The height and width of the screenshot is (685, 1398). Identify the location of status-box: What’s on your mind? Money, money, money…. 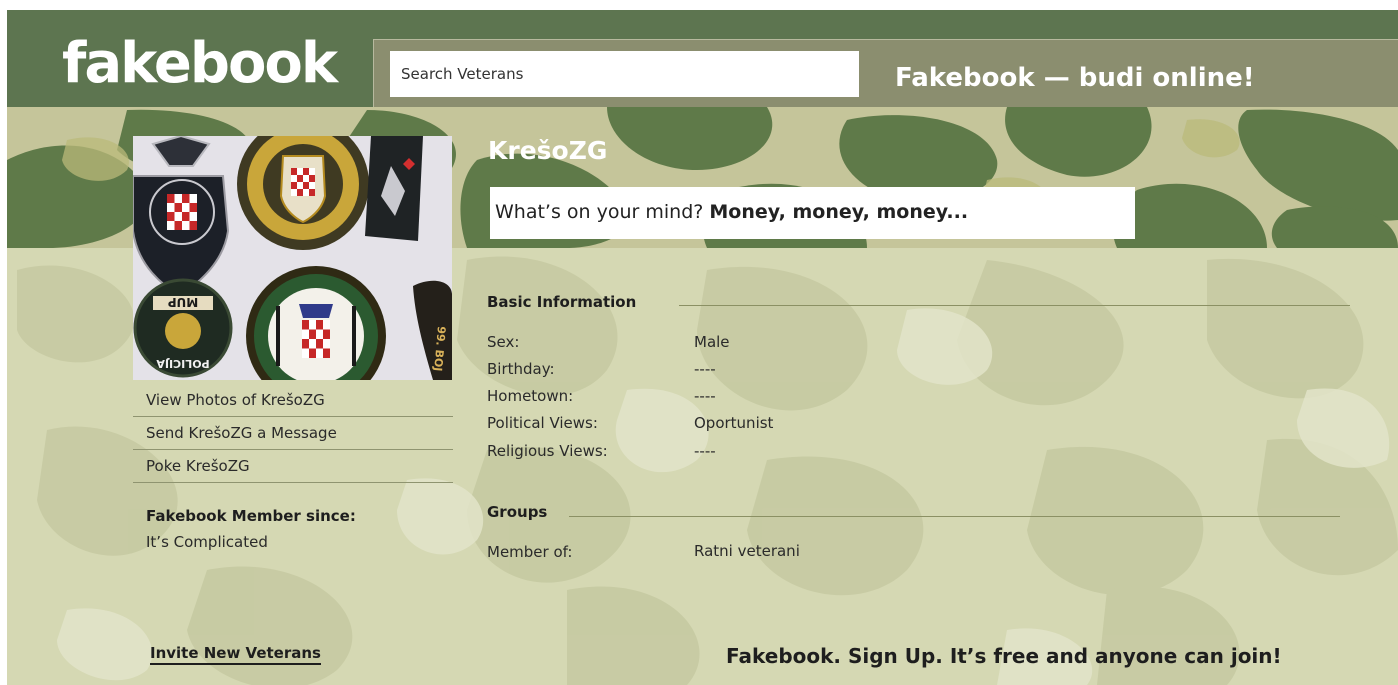
(812, 213).